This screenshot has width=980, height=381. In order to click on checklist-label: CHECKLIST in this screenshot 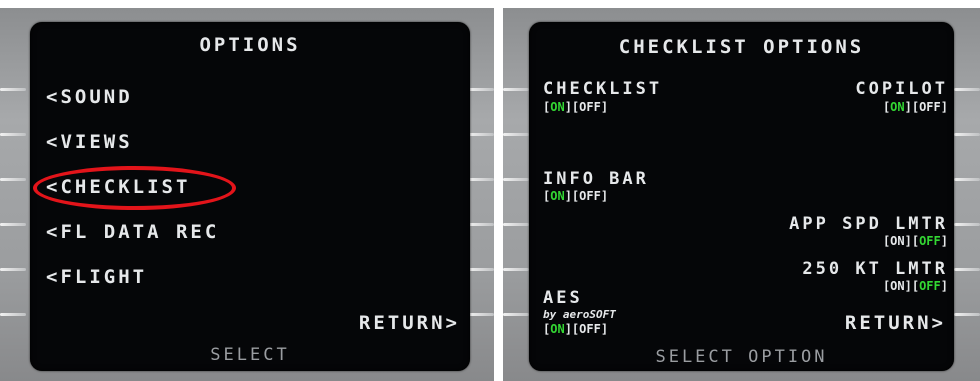, I will do `click(603, 89)`.